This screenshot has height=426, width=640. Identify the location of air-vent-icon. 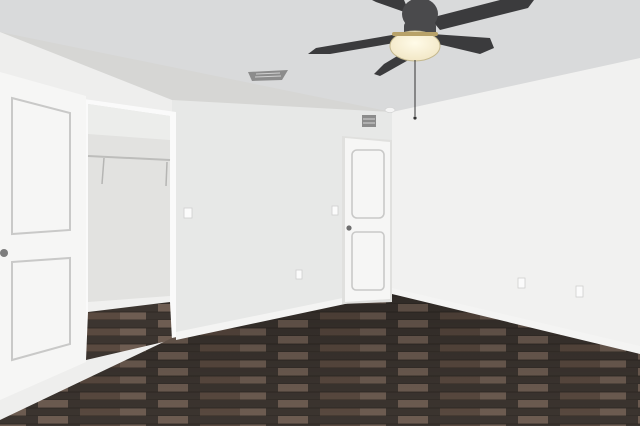
(369, 121).